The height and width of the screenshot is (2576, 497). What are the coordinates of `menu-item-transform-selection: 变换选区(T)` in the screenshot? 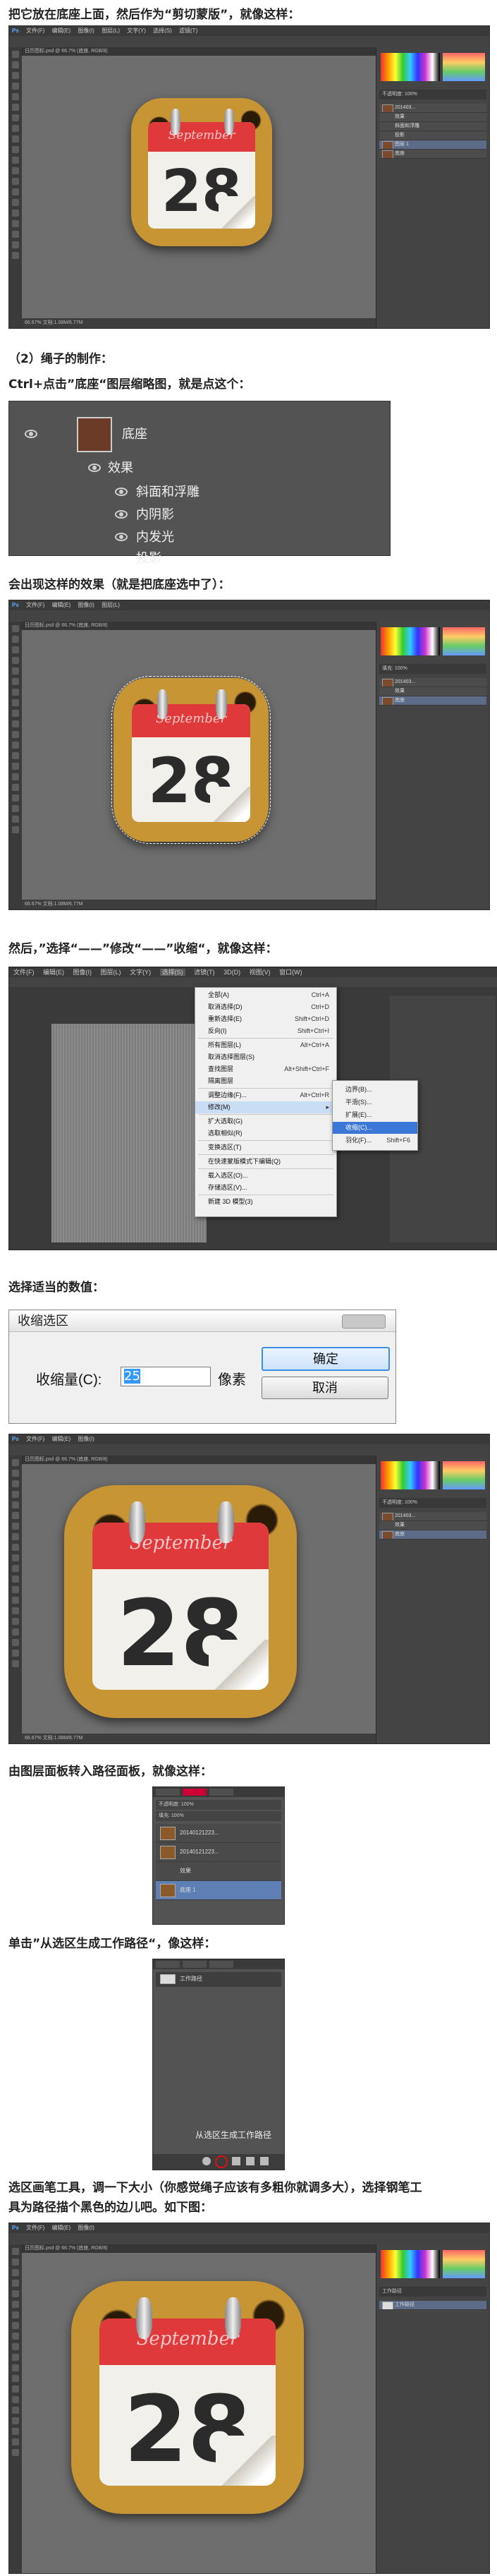 It's located at (266, 1148).